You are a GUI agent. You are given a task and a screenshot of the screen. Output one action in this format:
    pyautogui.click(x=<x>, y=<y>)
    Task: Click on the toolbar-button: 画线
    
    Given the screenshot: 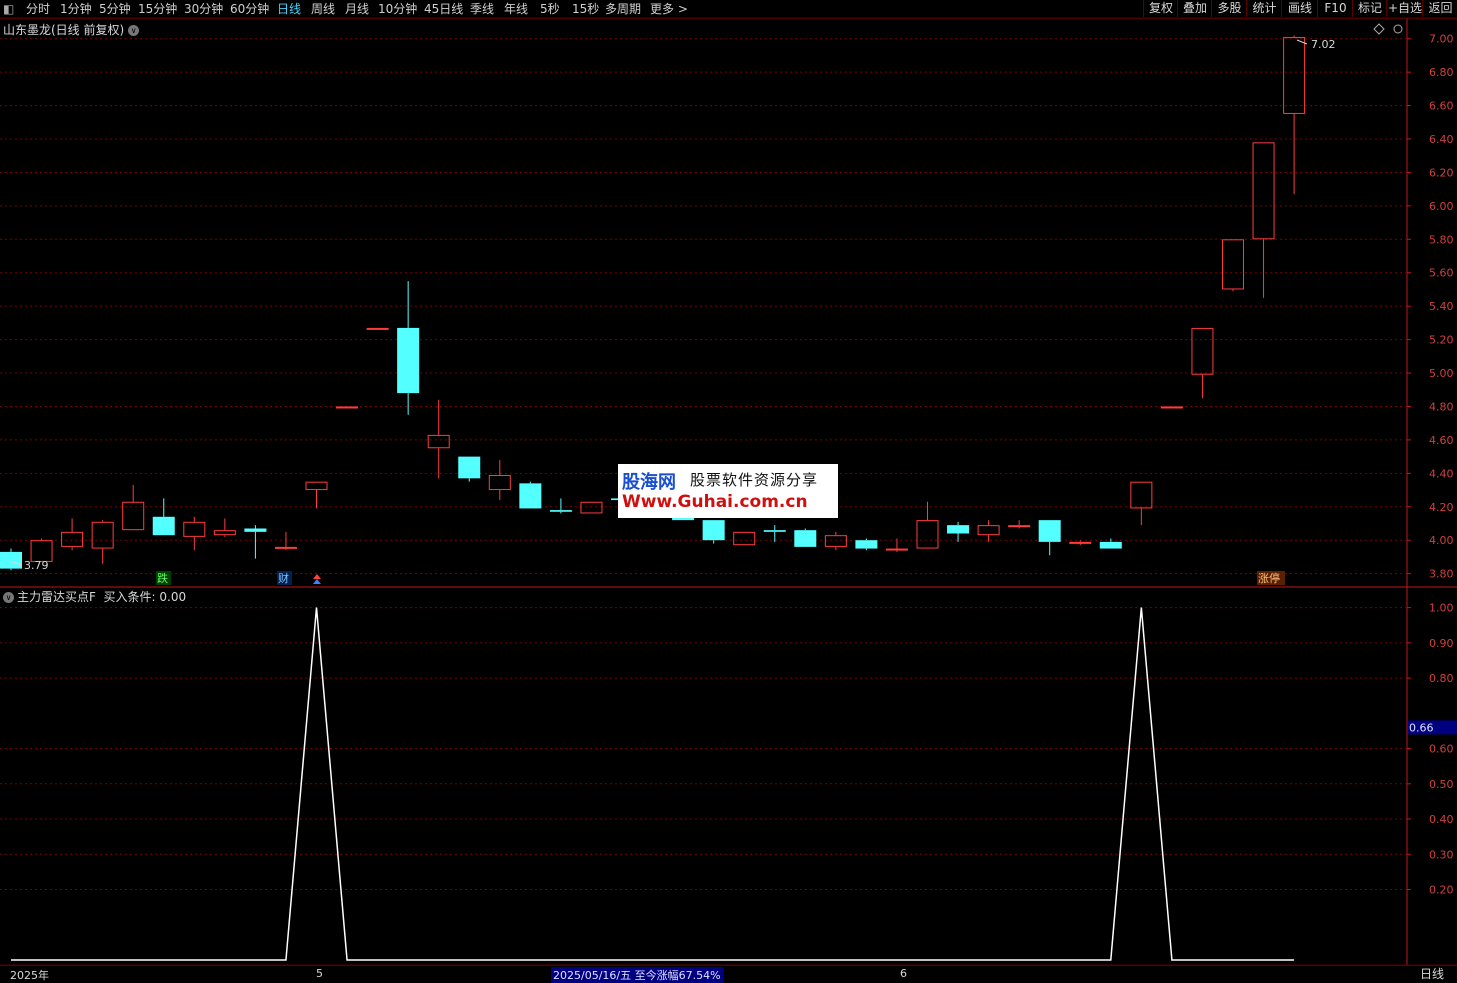 What is the action you would take?
    pyautogui.click(x=1299, y=8)
    